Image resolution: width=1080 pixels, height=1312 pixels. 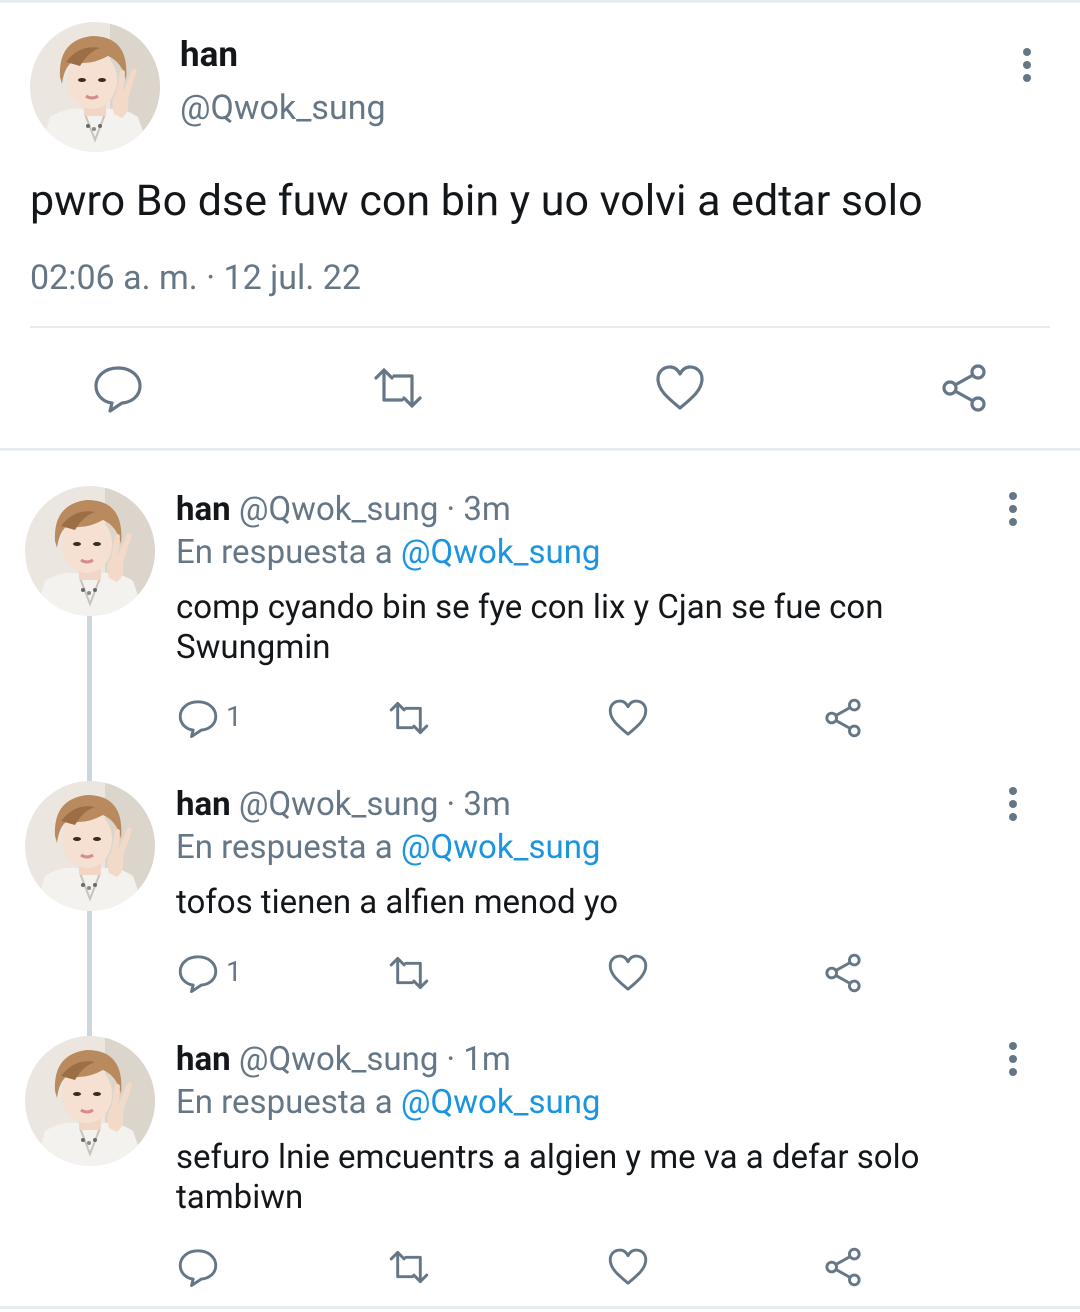 I want to click on tweet-timestamp: 02:06 a. m. · 12 jul. 22, so click(x=195, y=278).